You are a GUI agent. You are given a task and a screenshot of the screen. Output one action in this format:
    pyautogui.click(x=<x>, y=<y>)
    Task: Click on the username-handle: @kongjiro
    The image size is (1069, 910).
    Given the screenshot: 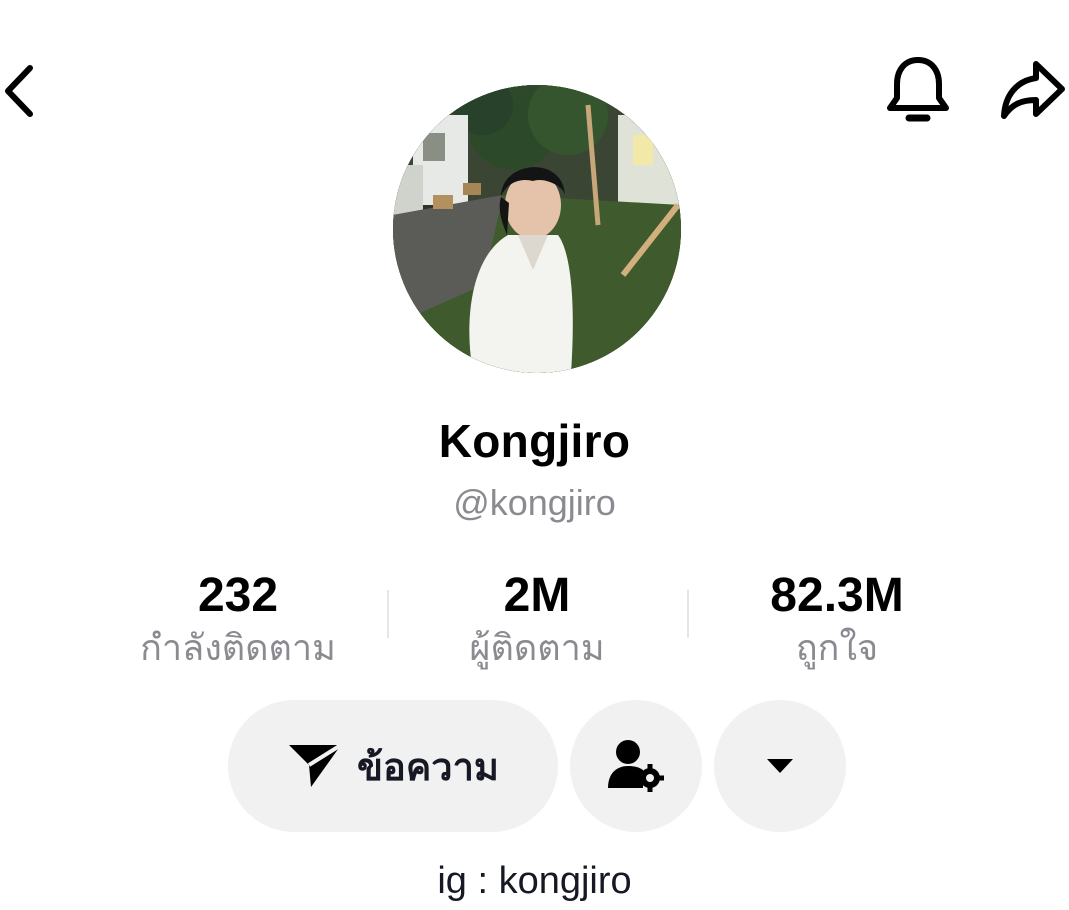 What is the action you would take?
    pyautogui.click(x=534, y=502)
    